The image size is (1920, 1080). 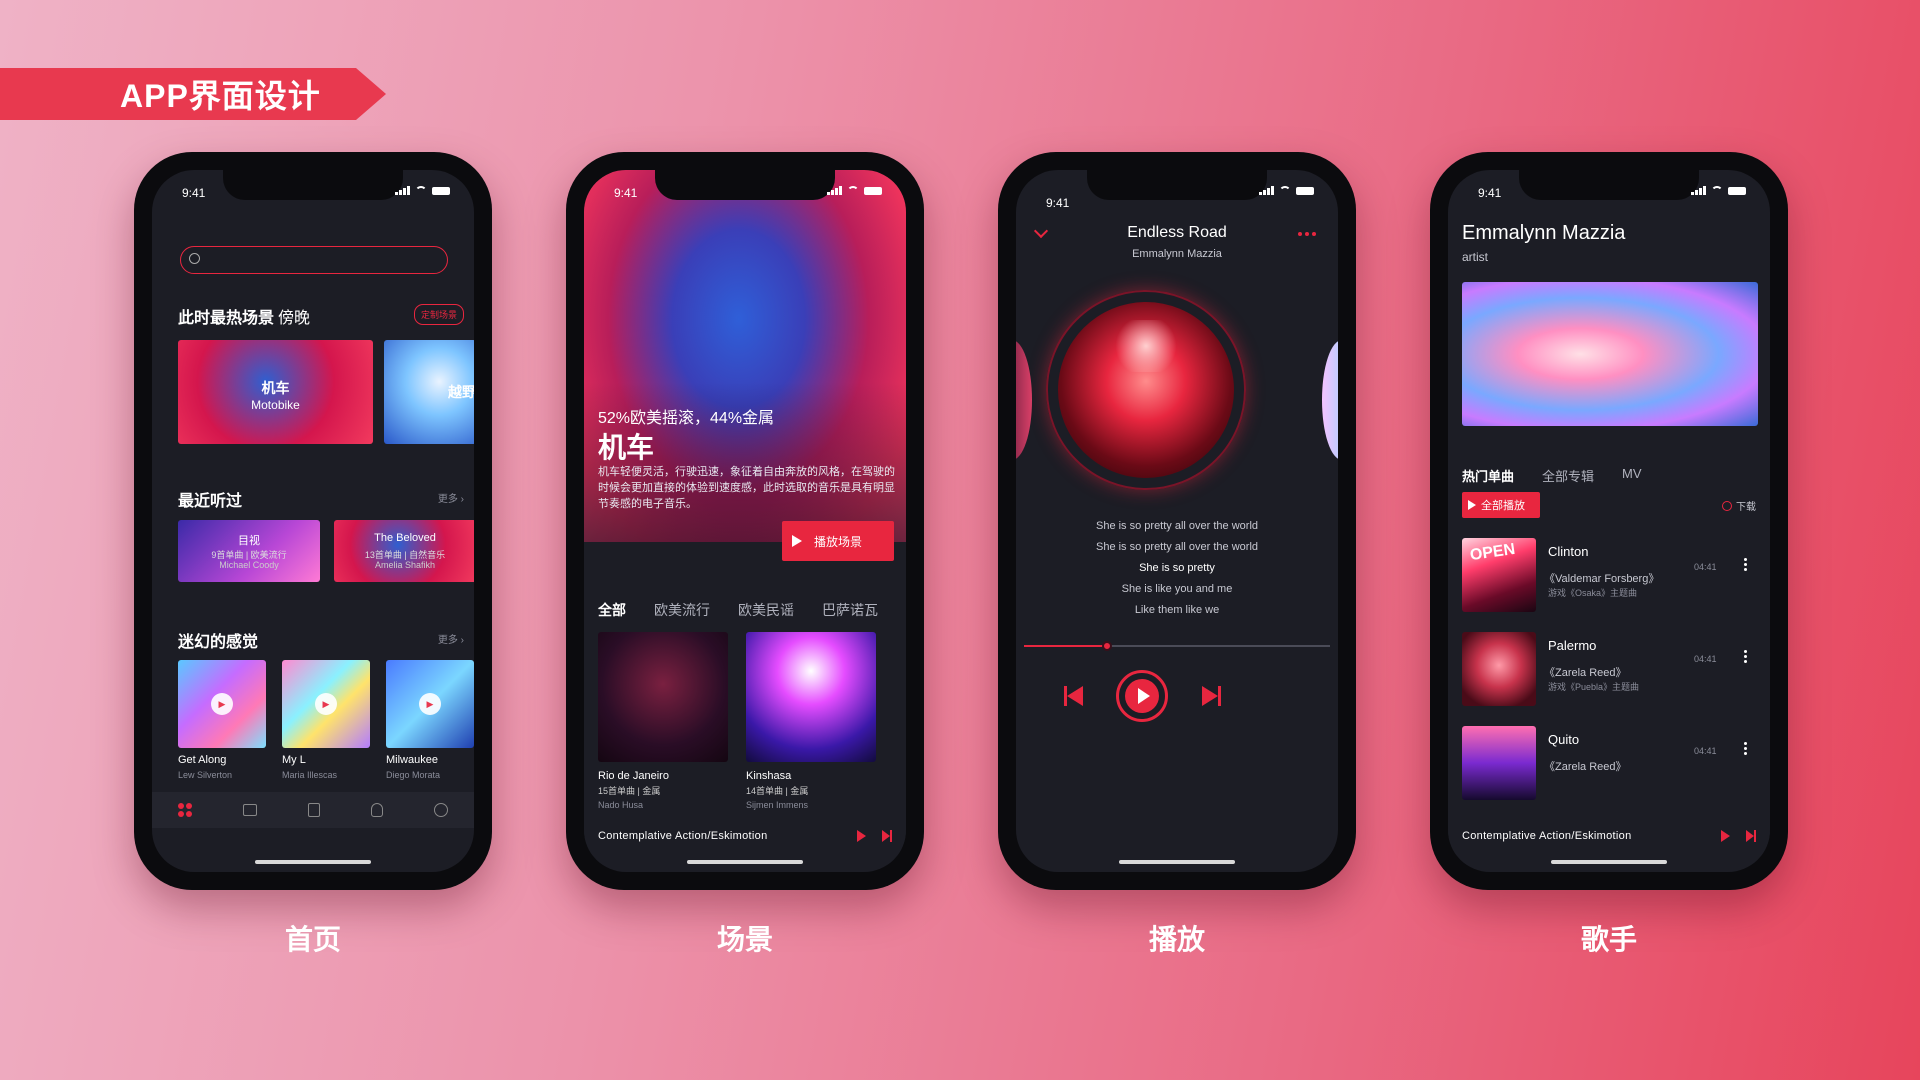 What do you see at coordinates (210, 501) in the screenshot?
I see `recent-title: 最近听过` at bounding box center [210, 501].